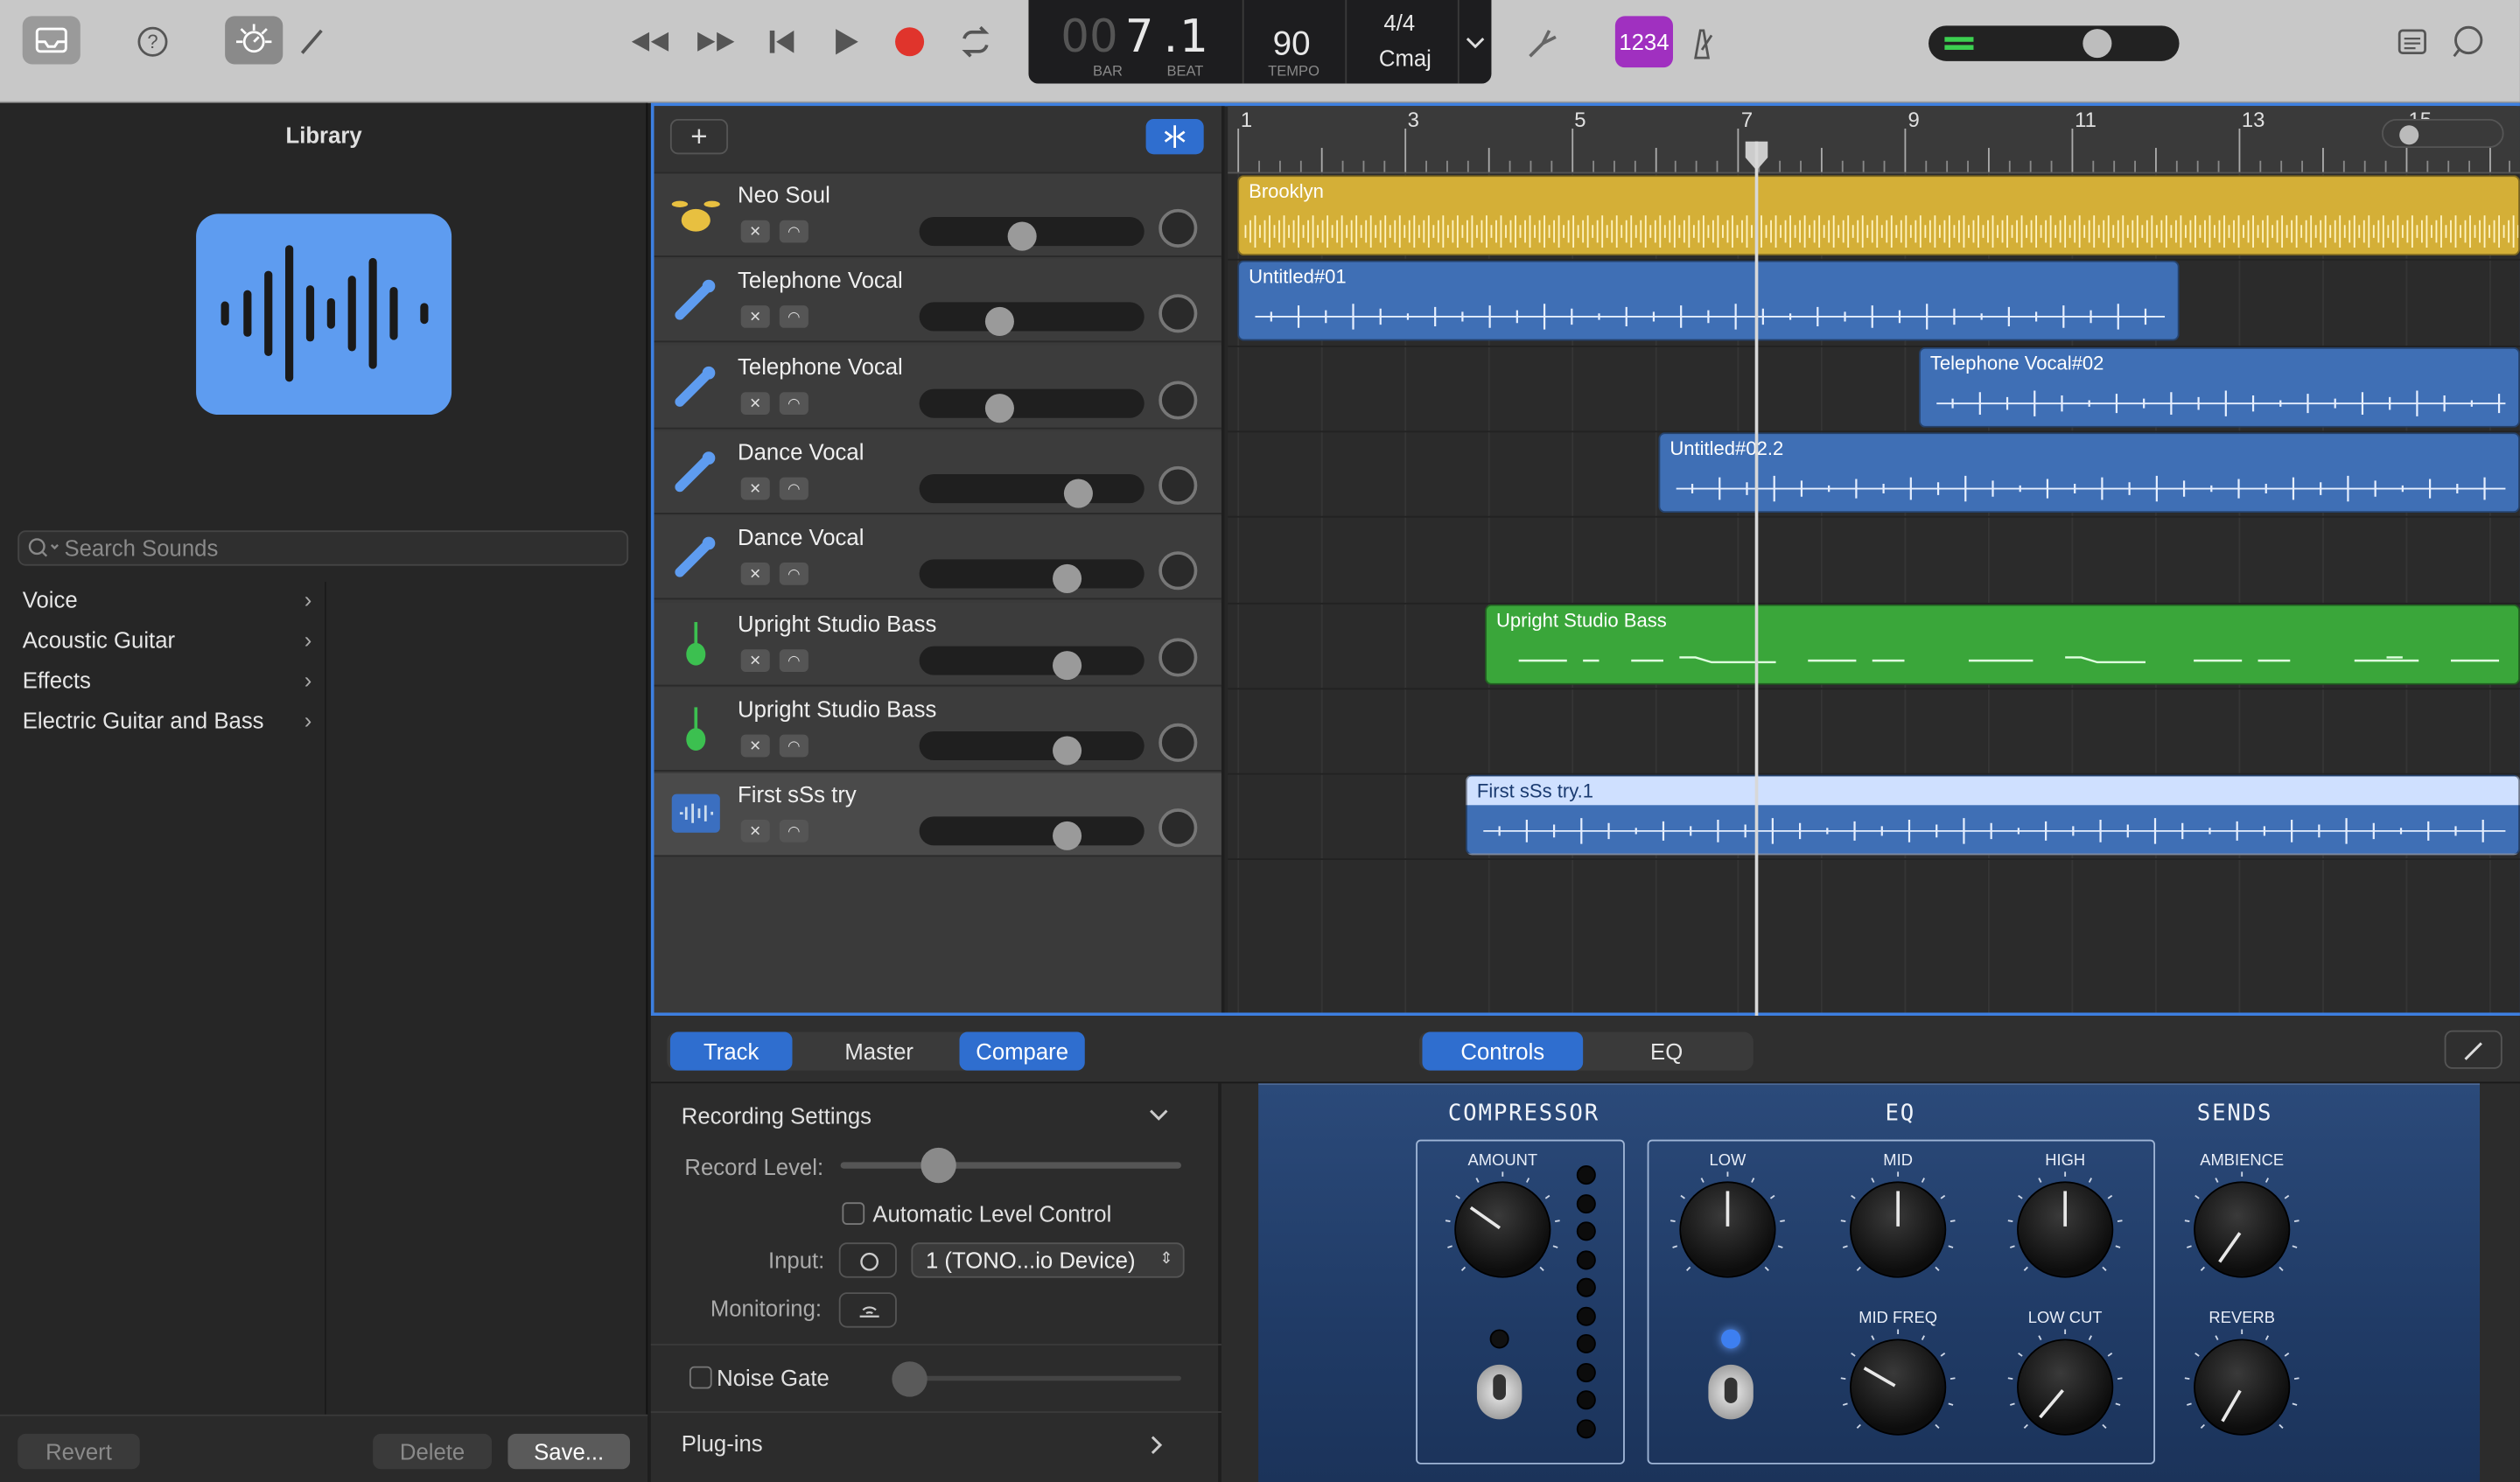 This screenshot has width=2520, height=1482. What do you see at coordinates (1503, 1051) in the screenshot?
I see `tab-controls: Controls` at bounding box center [1503, 1051].